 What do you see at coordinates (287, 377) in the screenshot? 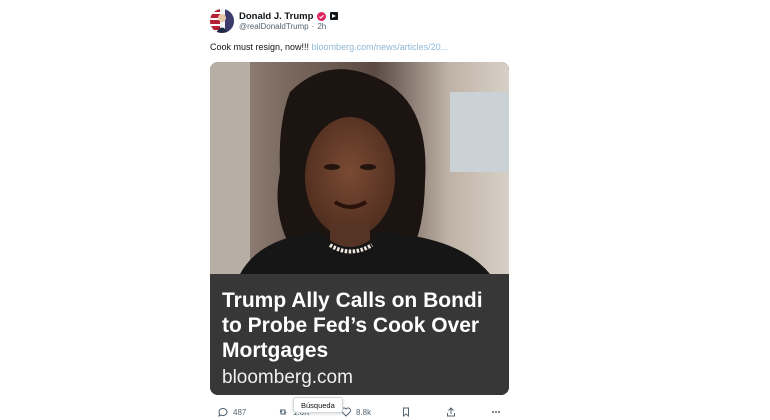
I see `card-domain: bloomberg.com` at bounding box center [287, 377].